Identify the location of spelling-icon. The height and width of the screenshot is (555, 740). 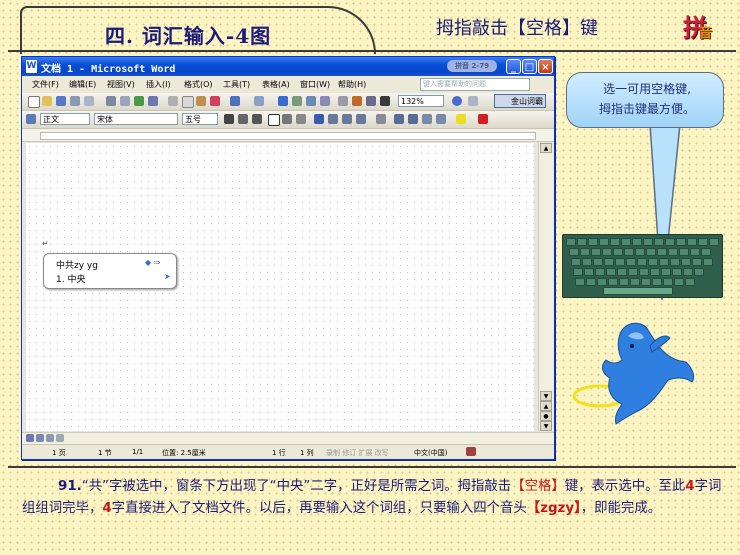
(139, 101).